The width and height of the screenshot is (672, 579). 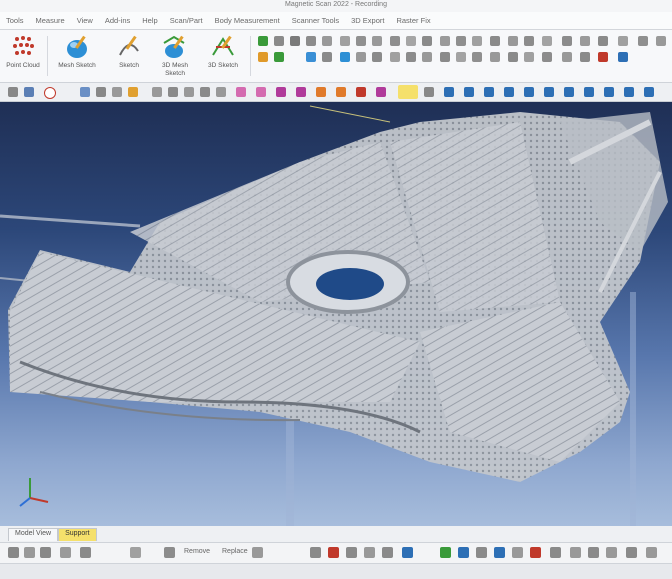 What do you see at coordinates (235, 551) in the screenshot?
I see `replace-label: Replace` at bounding box center [235, 551].